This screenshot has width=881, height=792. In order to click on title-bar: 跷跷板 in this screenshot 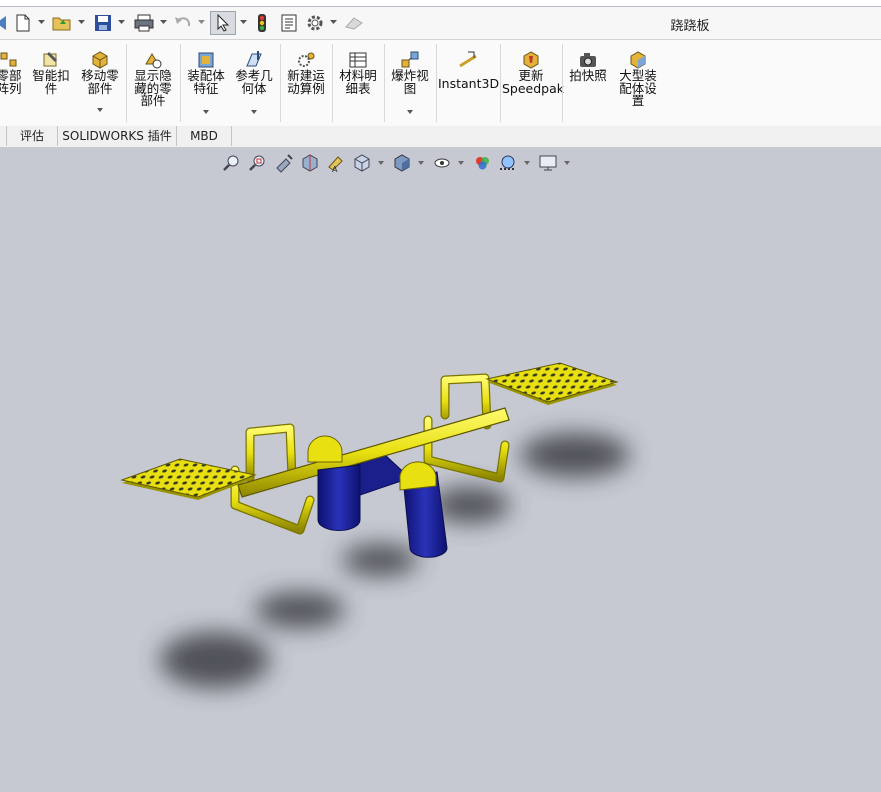, I will do `click(440, 23)`.